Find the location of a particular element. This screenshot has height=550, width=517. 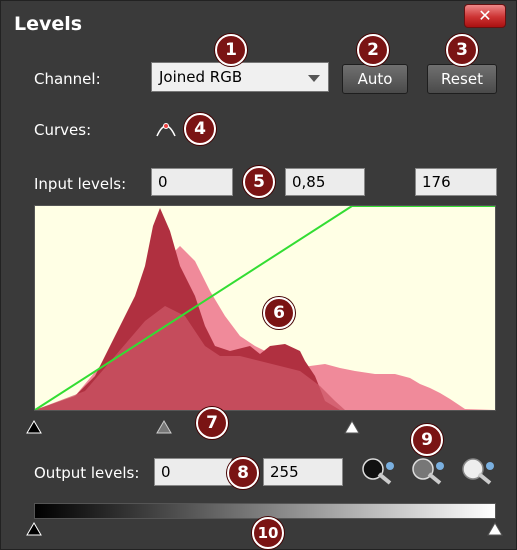

channel-select-value: Joined RGB is located at coordinates (201, 77).